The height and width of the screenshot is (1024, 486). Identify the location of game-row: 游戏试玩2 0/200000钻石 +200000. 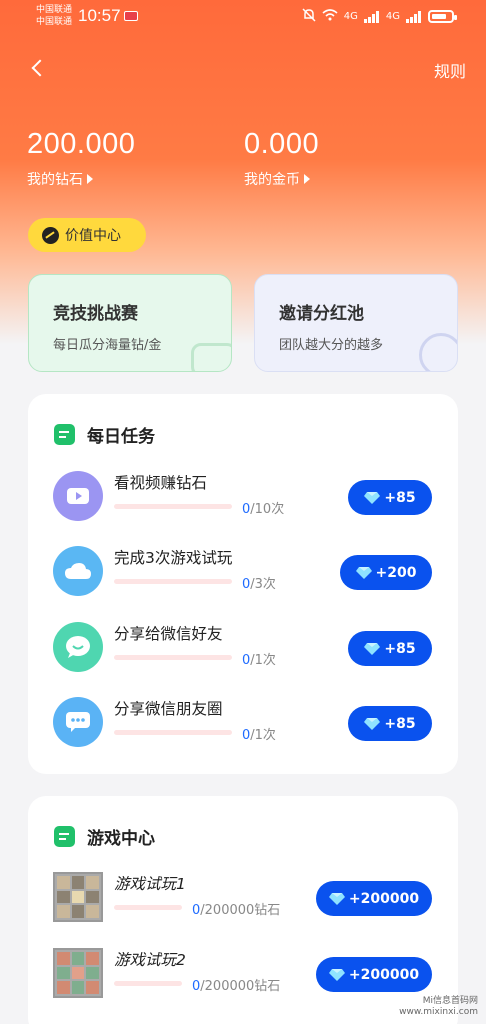
(243, 978).